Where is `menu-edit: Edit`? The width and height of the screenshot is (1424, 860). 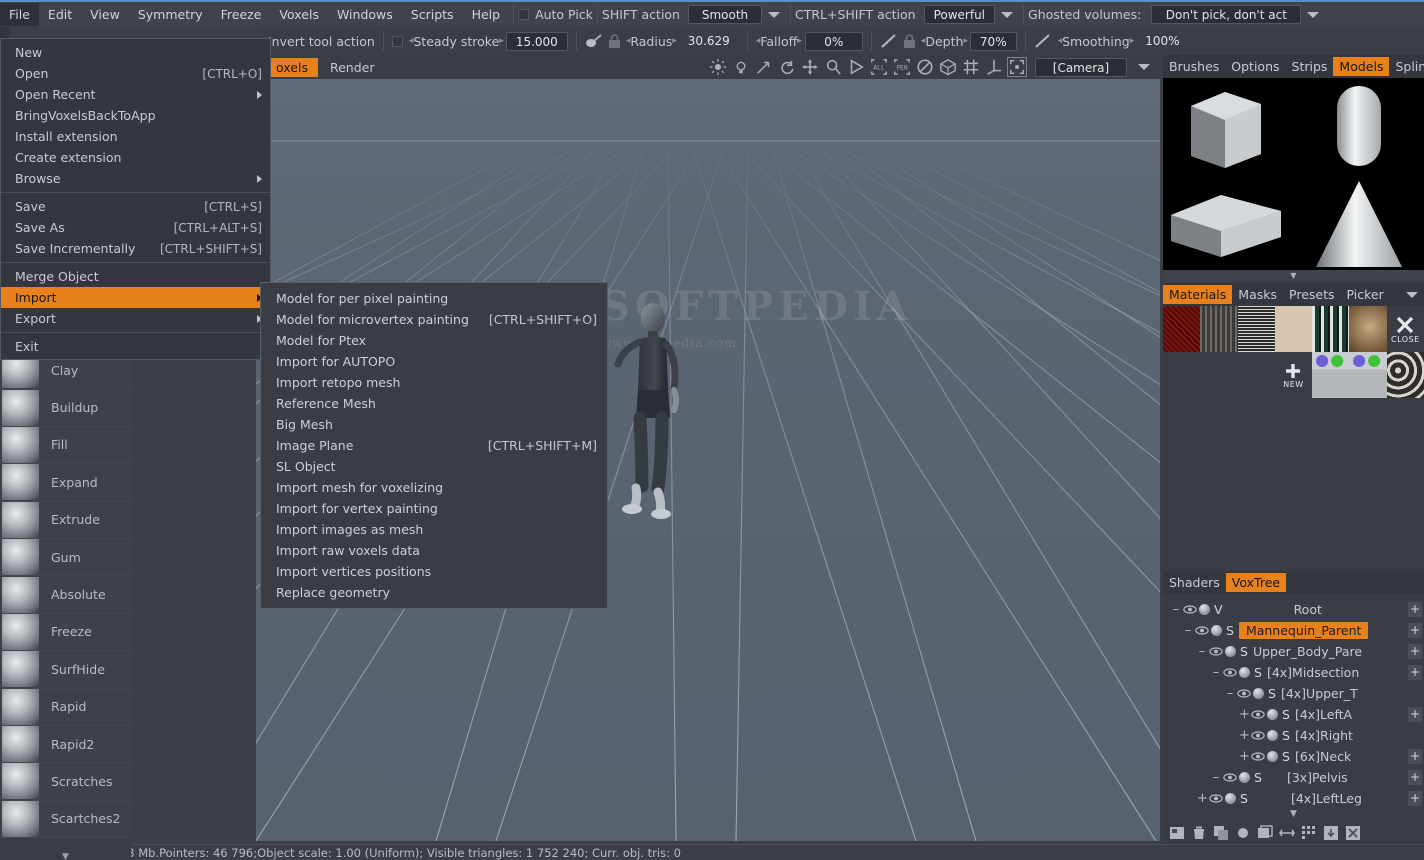
menu-edit: Edit is located at coordinates (60, 14).